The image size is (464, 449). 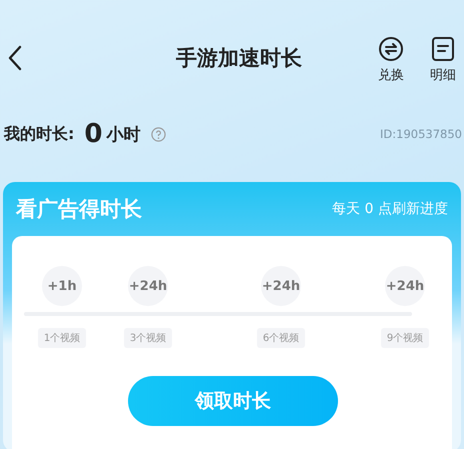 What do you see at coordinates (421, 134) in the screenshot?
I see `user-id: ID:190537850` at bounding box center [421, 134].